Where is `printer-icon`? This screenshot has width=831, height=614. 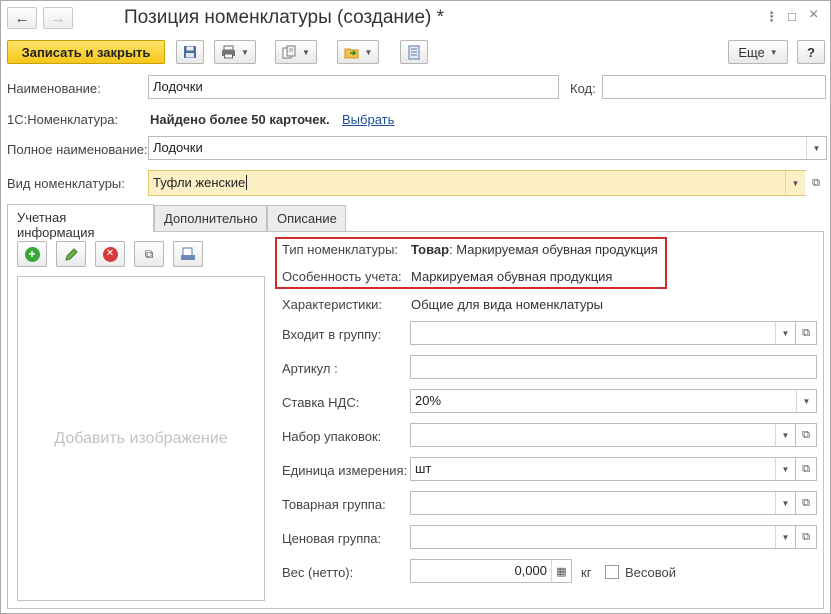
printer-icon is located at coordinates (229, 52).